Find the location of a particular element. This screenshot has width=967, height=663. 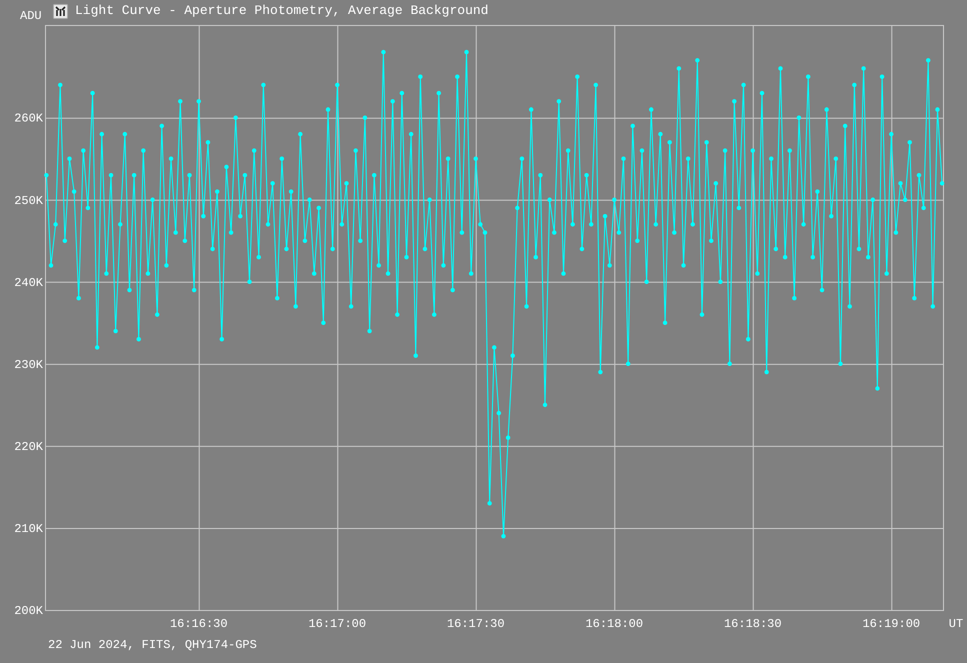

axis-tick-label: 210K is located at coordinates (28, 529).